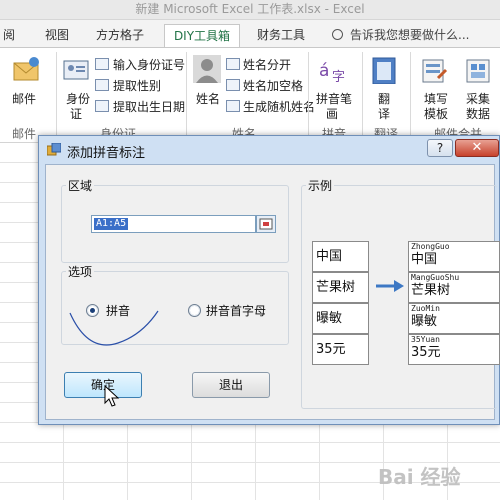 Image resolution: width=500 pixels, height=500 pixels. I want to click on group-label-mail: 邮件, so click(24, 134).